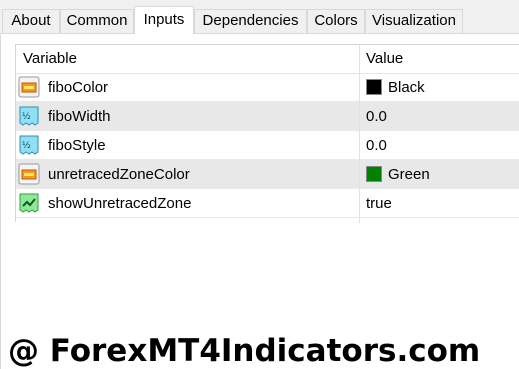  Describe the element at coordinates (164, 20) in the screenshot. I see `tab-inputs: Inputs` at that location.